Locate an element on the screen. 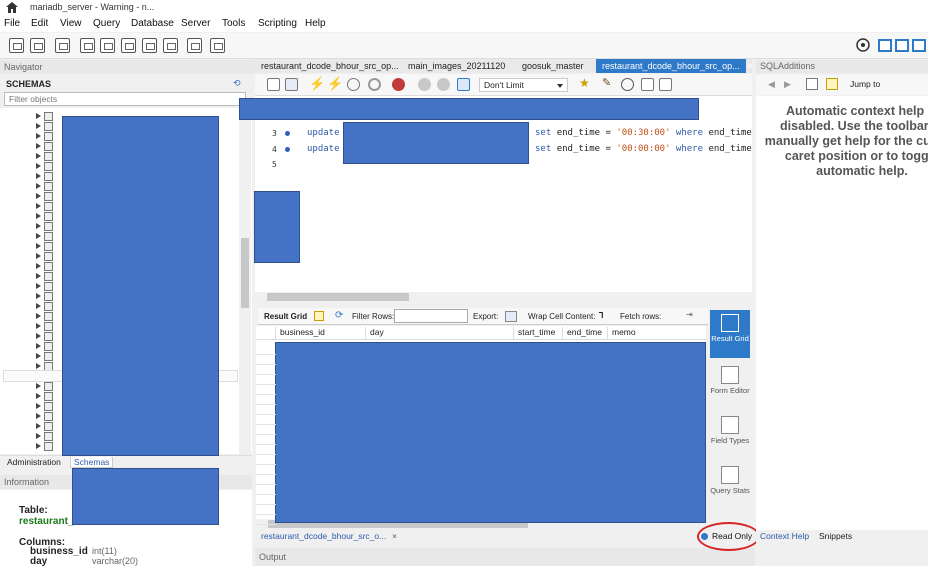 This screenshot has width=928, height=566. back-icon: ◀ is located at coordinates (771, 84).